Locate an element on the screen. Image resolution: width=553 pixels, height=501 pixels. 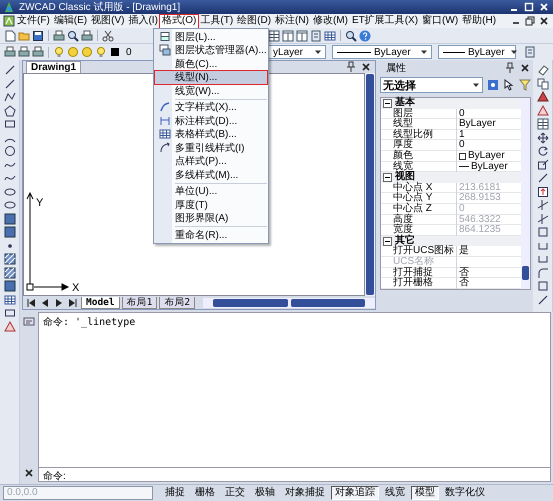
menu-item: 修改(M) is located at coordinates (330, 21).